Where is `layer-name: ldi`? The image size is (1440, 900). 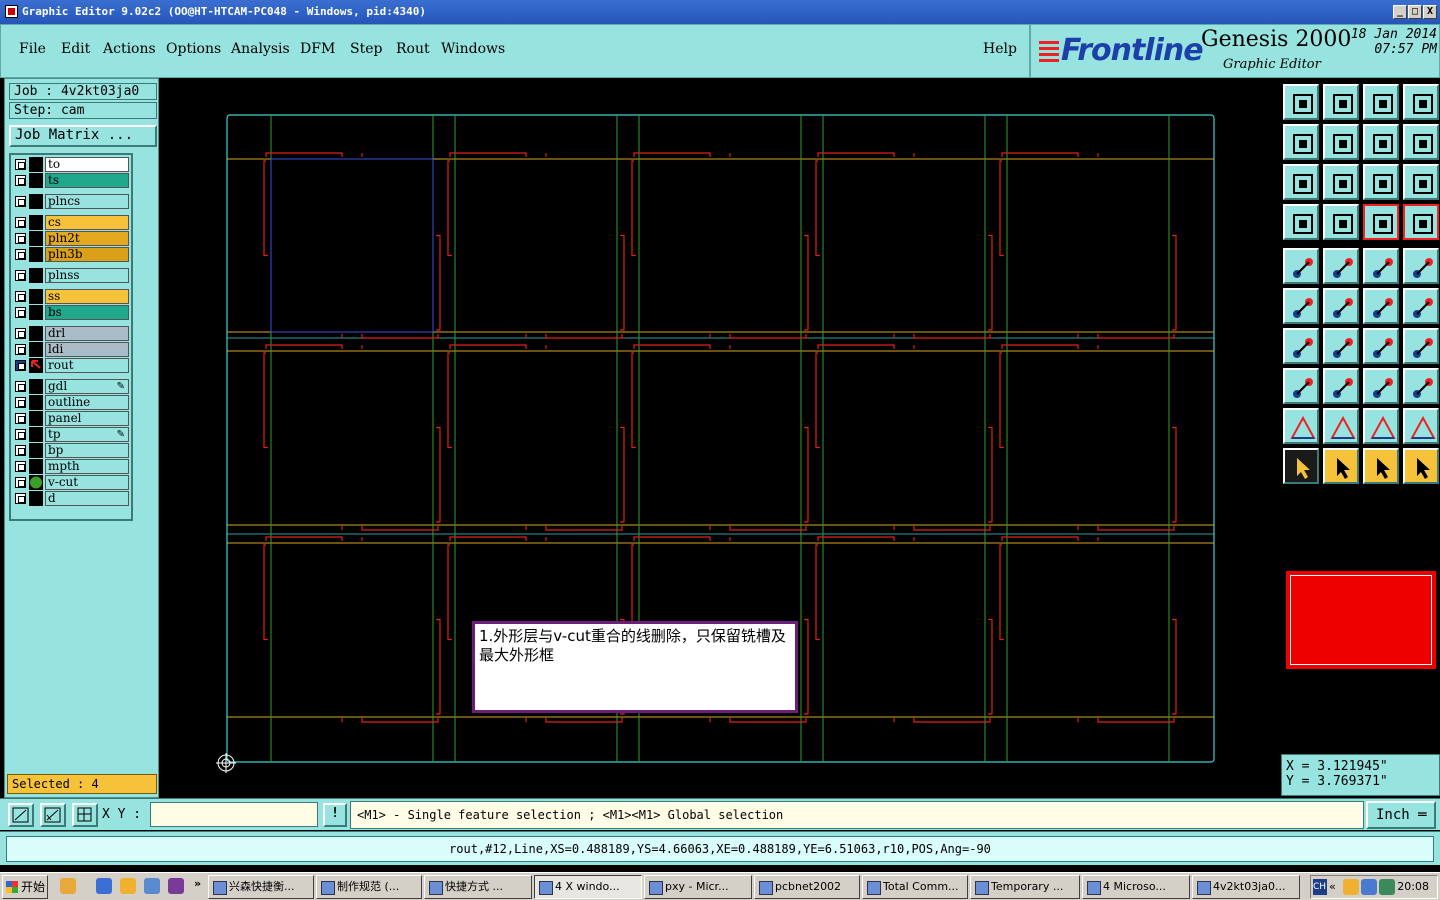
layer-name: ldi is located at coordinates (87, 349).